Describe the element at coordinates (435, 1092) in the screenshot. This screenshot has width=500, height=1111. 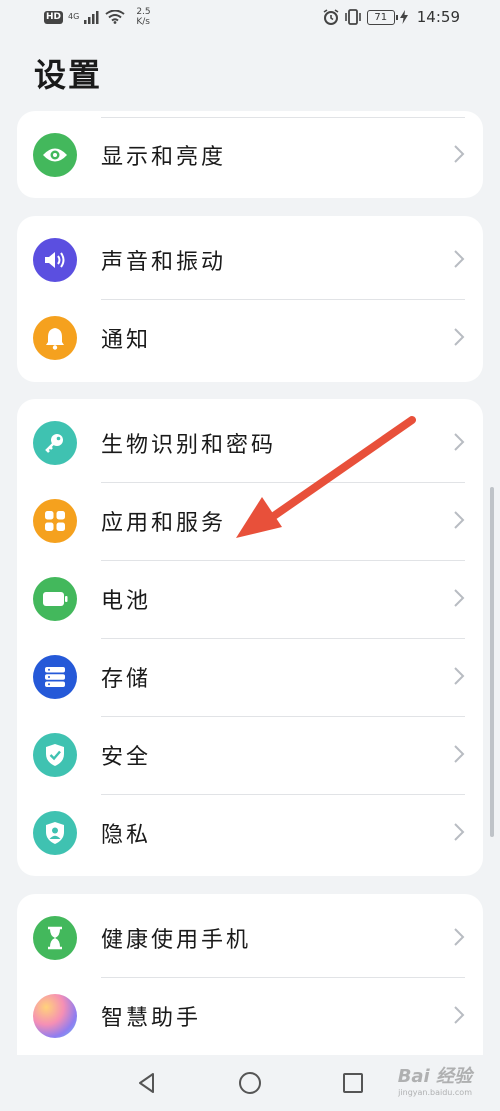
I see `watermark-url: jingyan.baidu.com` at that location.